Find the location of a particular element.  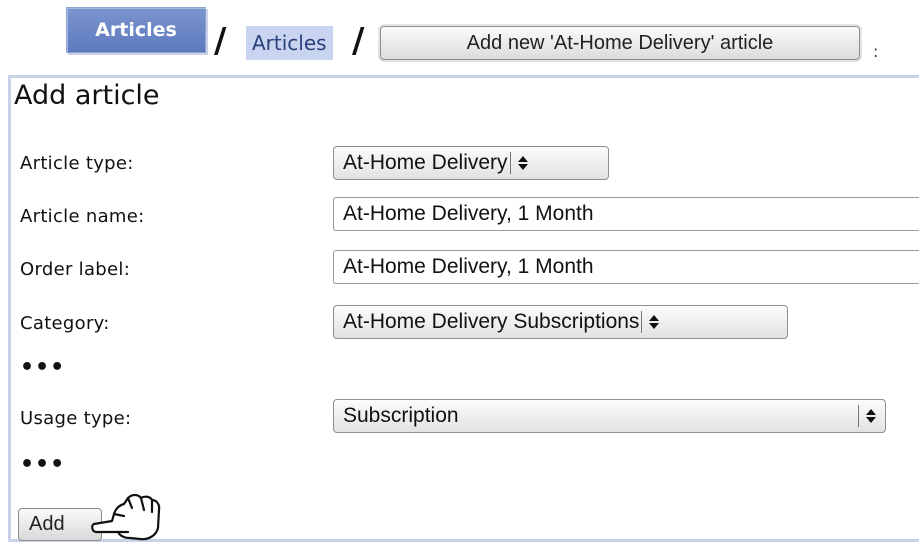

articles-breadcrumb-link: Articles is located at coordinates (289, 43).